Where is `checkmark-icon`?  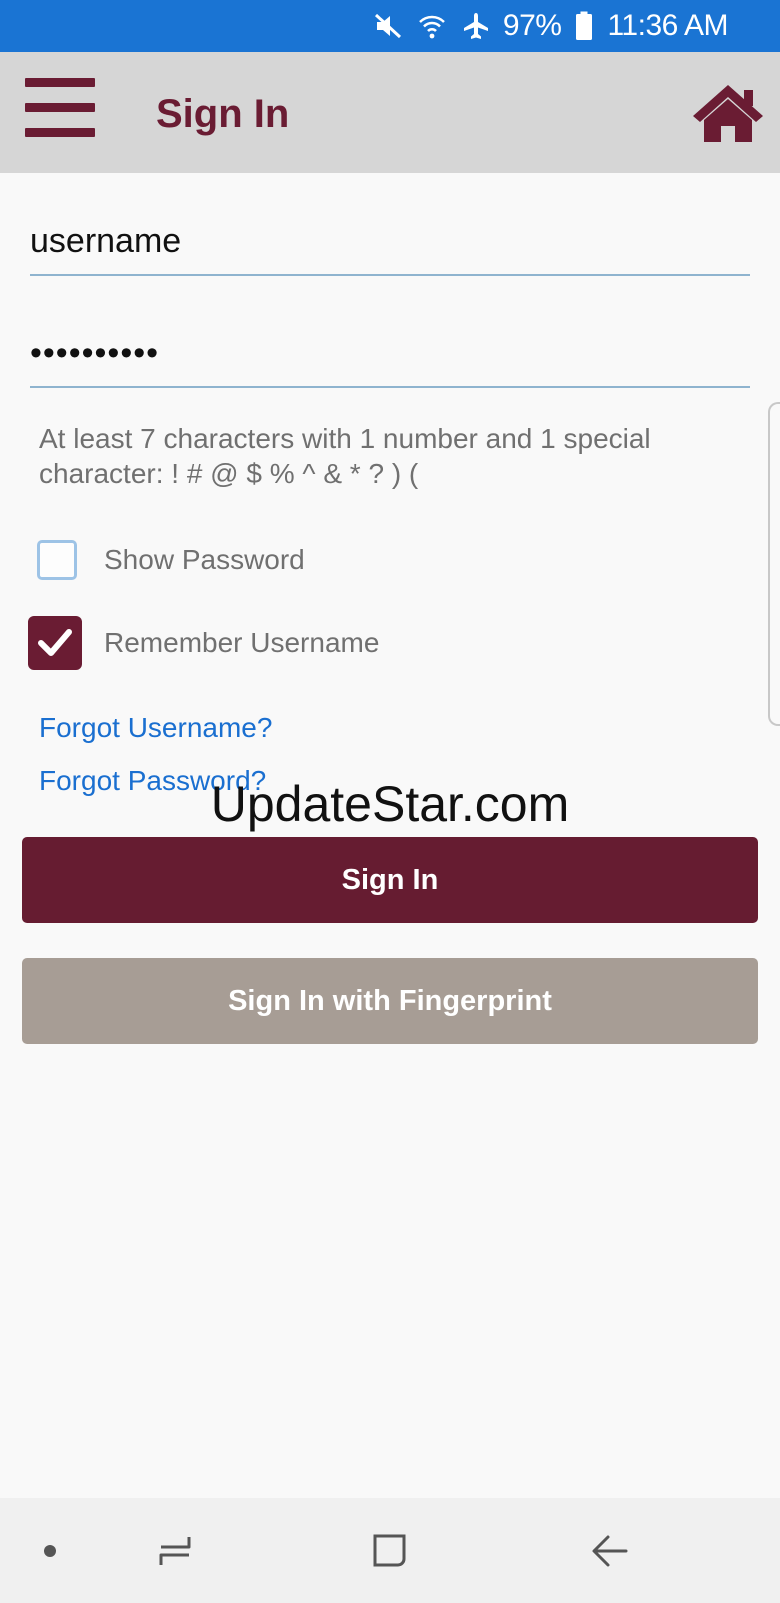 checkmark-icon is located at coordinates (55, 642).